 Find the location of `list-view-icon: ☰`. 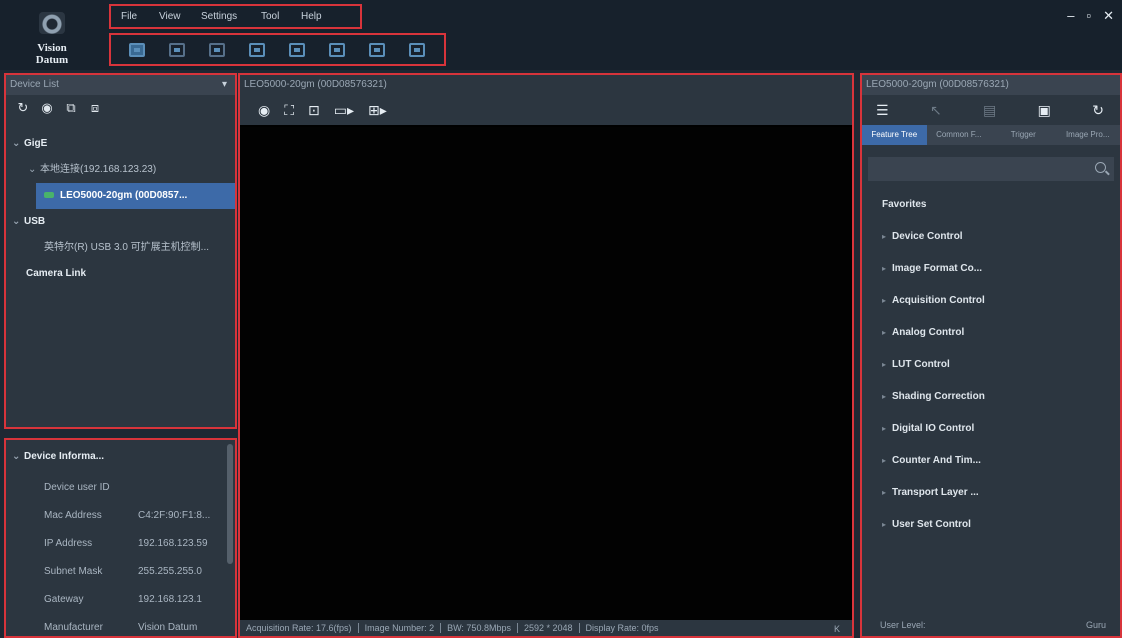

list-view-icon: ☰ is located at coordinates (882, 110).